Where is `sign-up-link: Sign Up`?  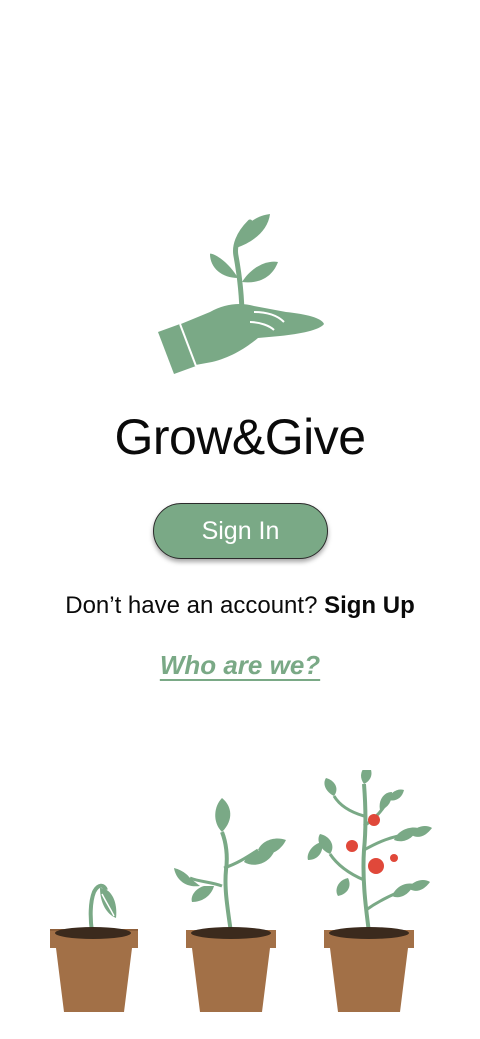 sign-up-link: Sign Up is located at coordinates (369, 605).